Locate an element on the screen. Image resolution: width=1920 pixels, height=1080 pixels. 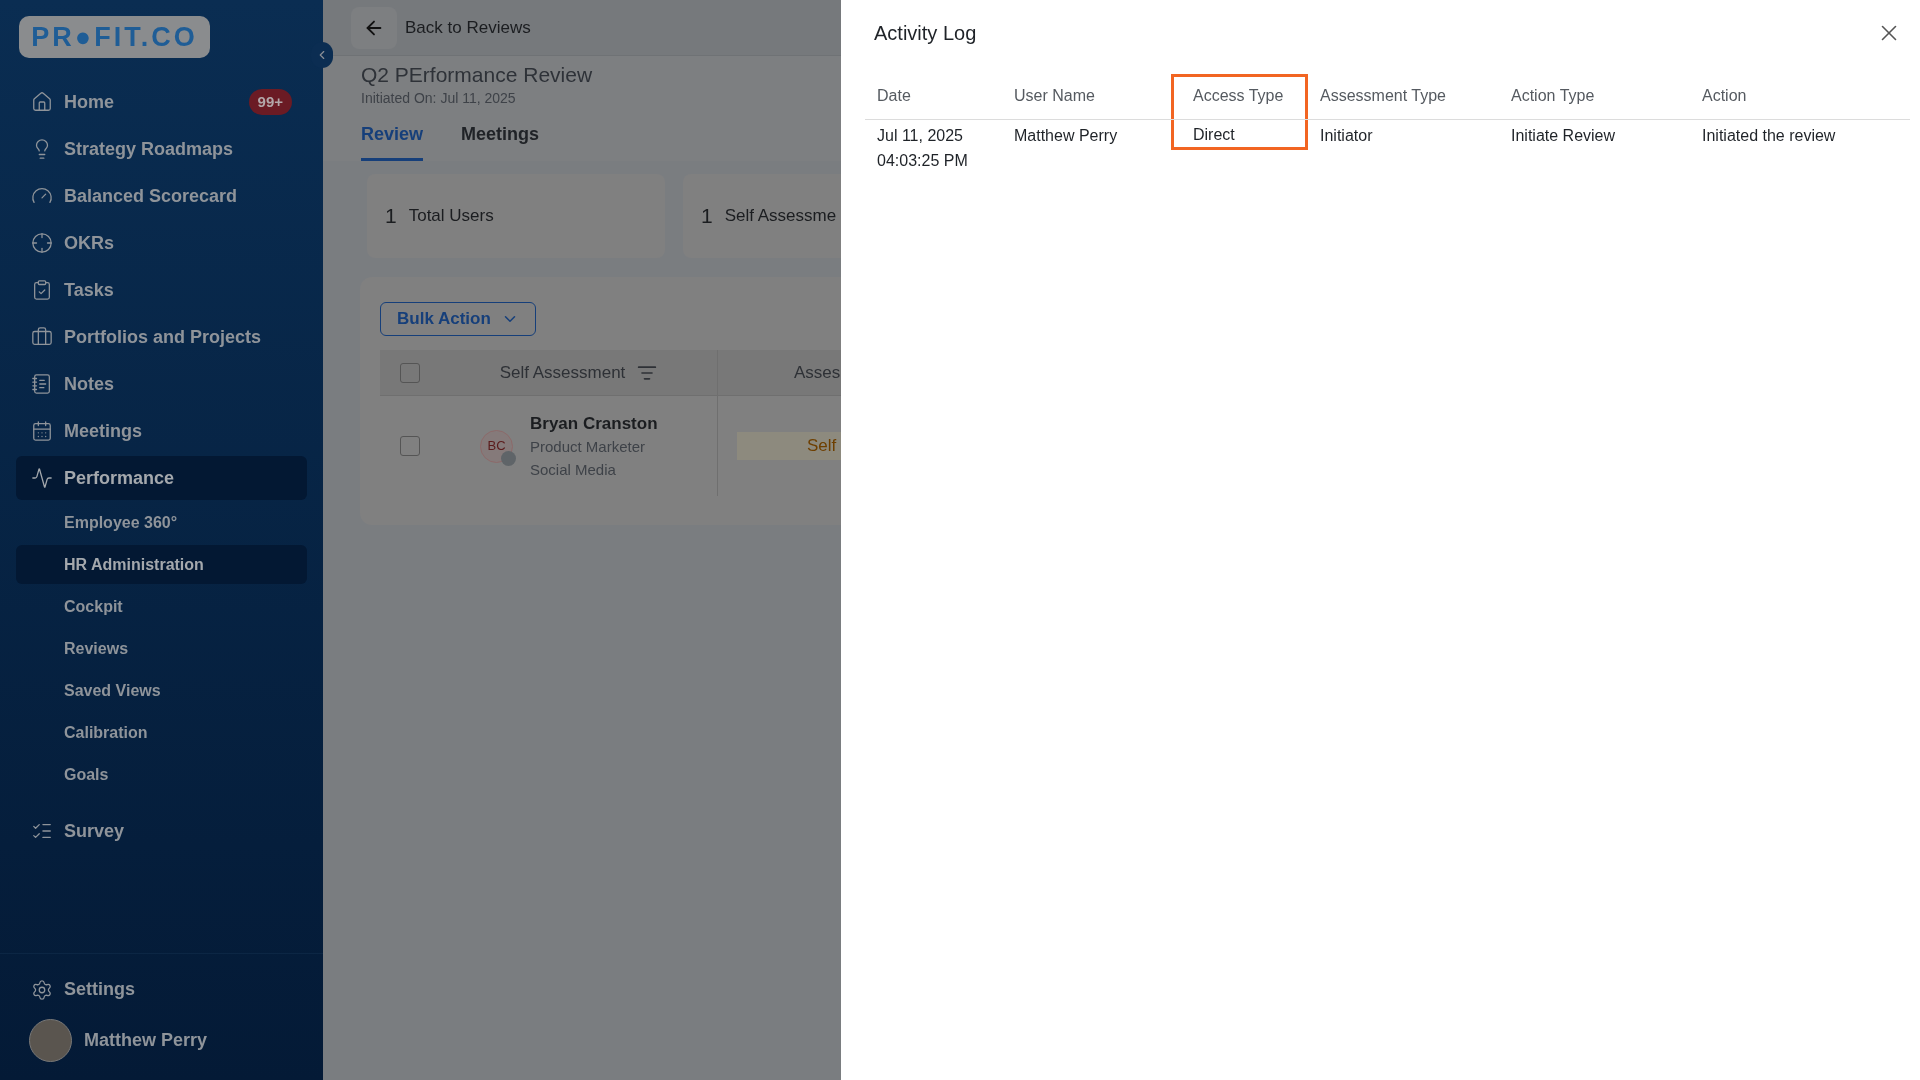
column-header: Access Type is located at coordinates (1239, 96).